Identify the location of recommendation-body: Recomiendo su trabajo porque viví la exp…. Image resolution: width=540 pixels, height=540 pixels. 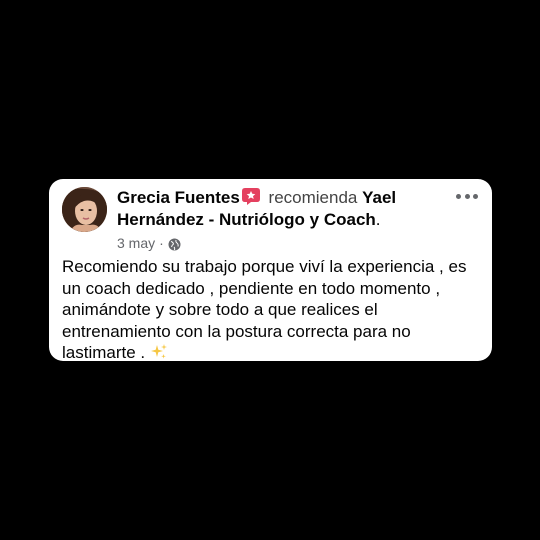
(264, 309).